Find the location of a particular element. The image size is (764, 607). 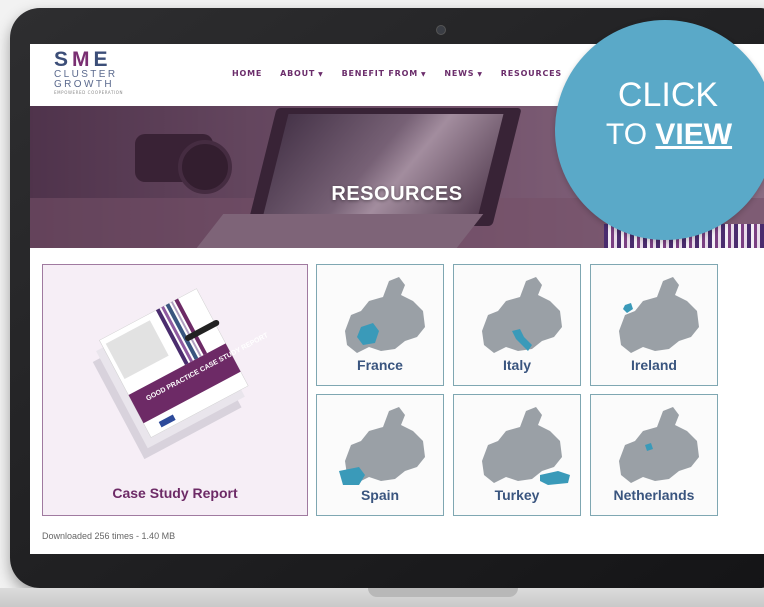

nav-resources-label: RESOURCES is located at coordinates (531, 73).